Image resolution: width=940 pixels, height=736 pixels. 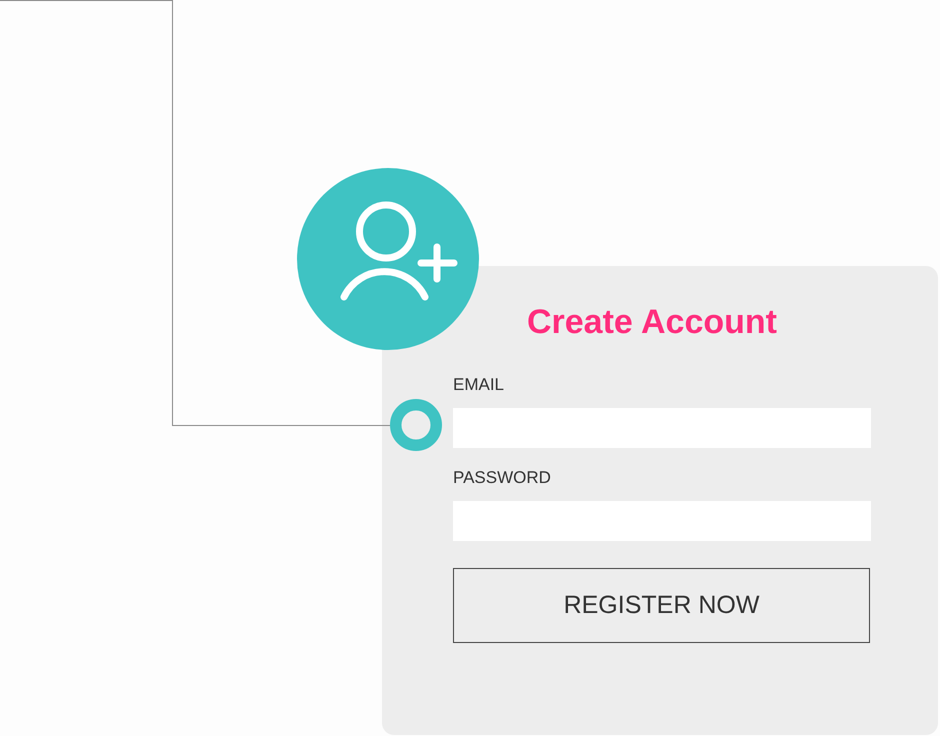 What do you see at coordinates (388, 259) in the screenshot?
I see `add-user-icon` at bounding box center [388, 259].